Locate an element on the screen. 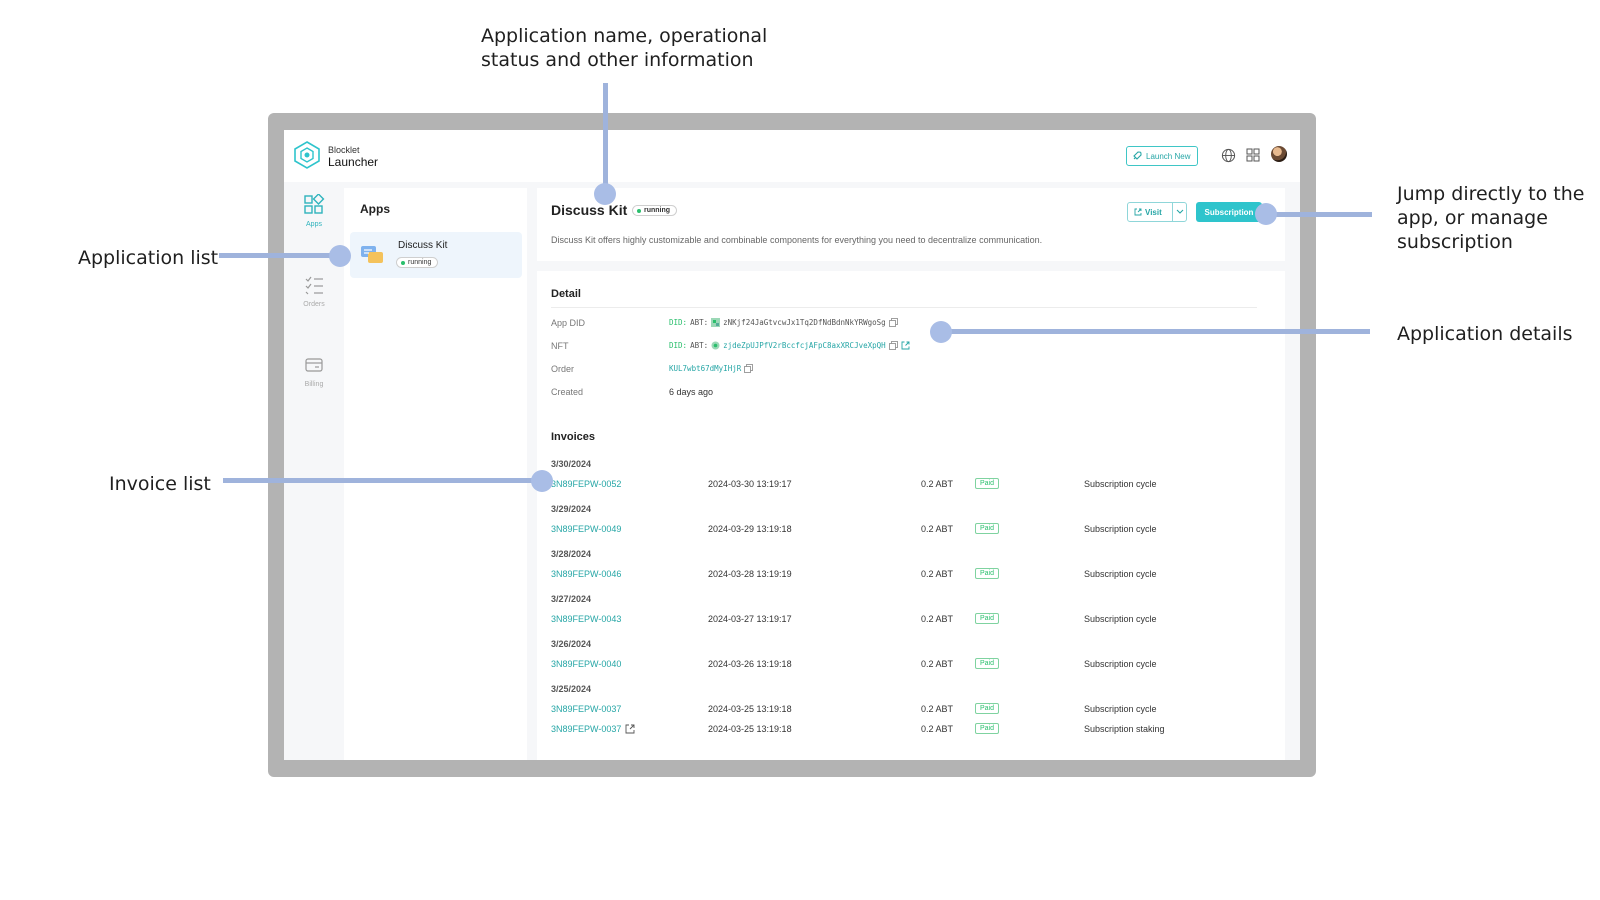 The height and width of the screenshot is (900, 1600). app-list-item-status: running is located at coordinates (417, 262).